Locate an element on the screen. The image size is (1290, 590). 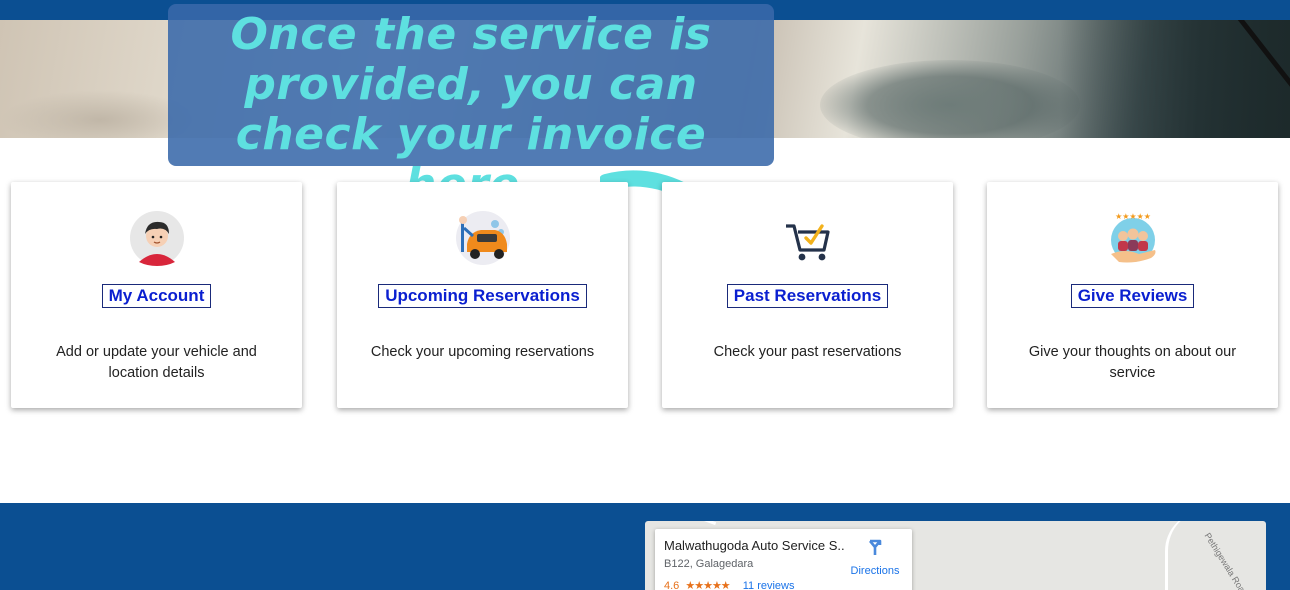
directions-icon is located at coordinates (875, 547).